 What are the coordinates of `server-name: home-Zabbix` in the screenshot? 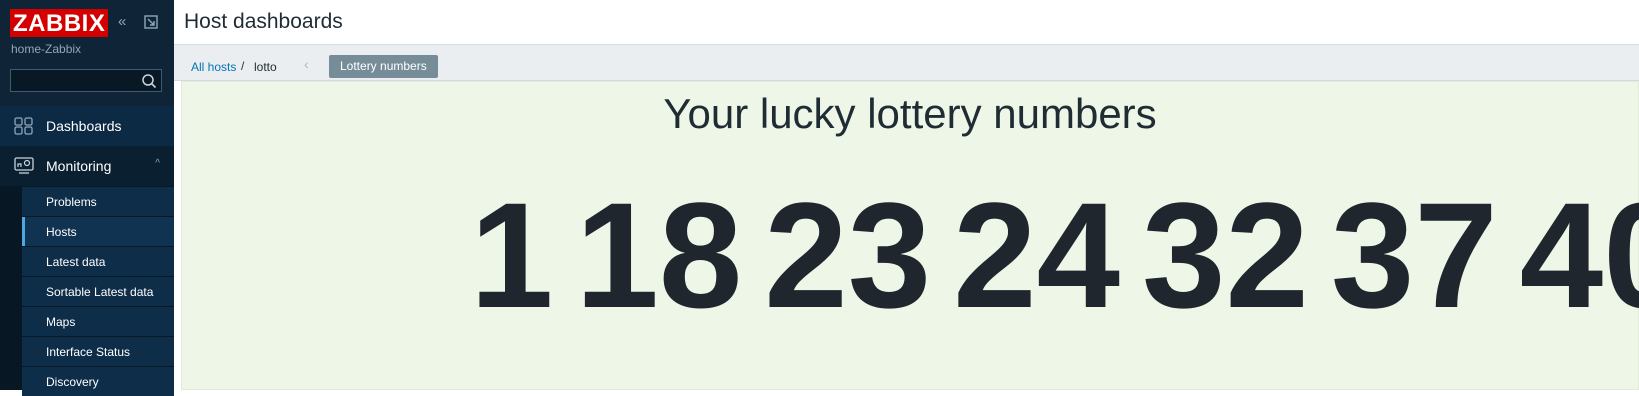 It's located at (46, 49).